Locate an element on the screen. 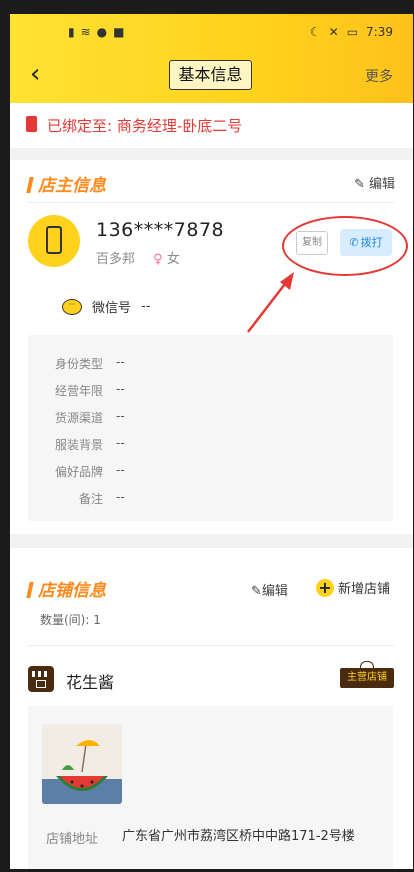 This screenshot has height=872, width=414. moon-icon: ☾ is located at coordinates (315, 32).